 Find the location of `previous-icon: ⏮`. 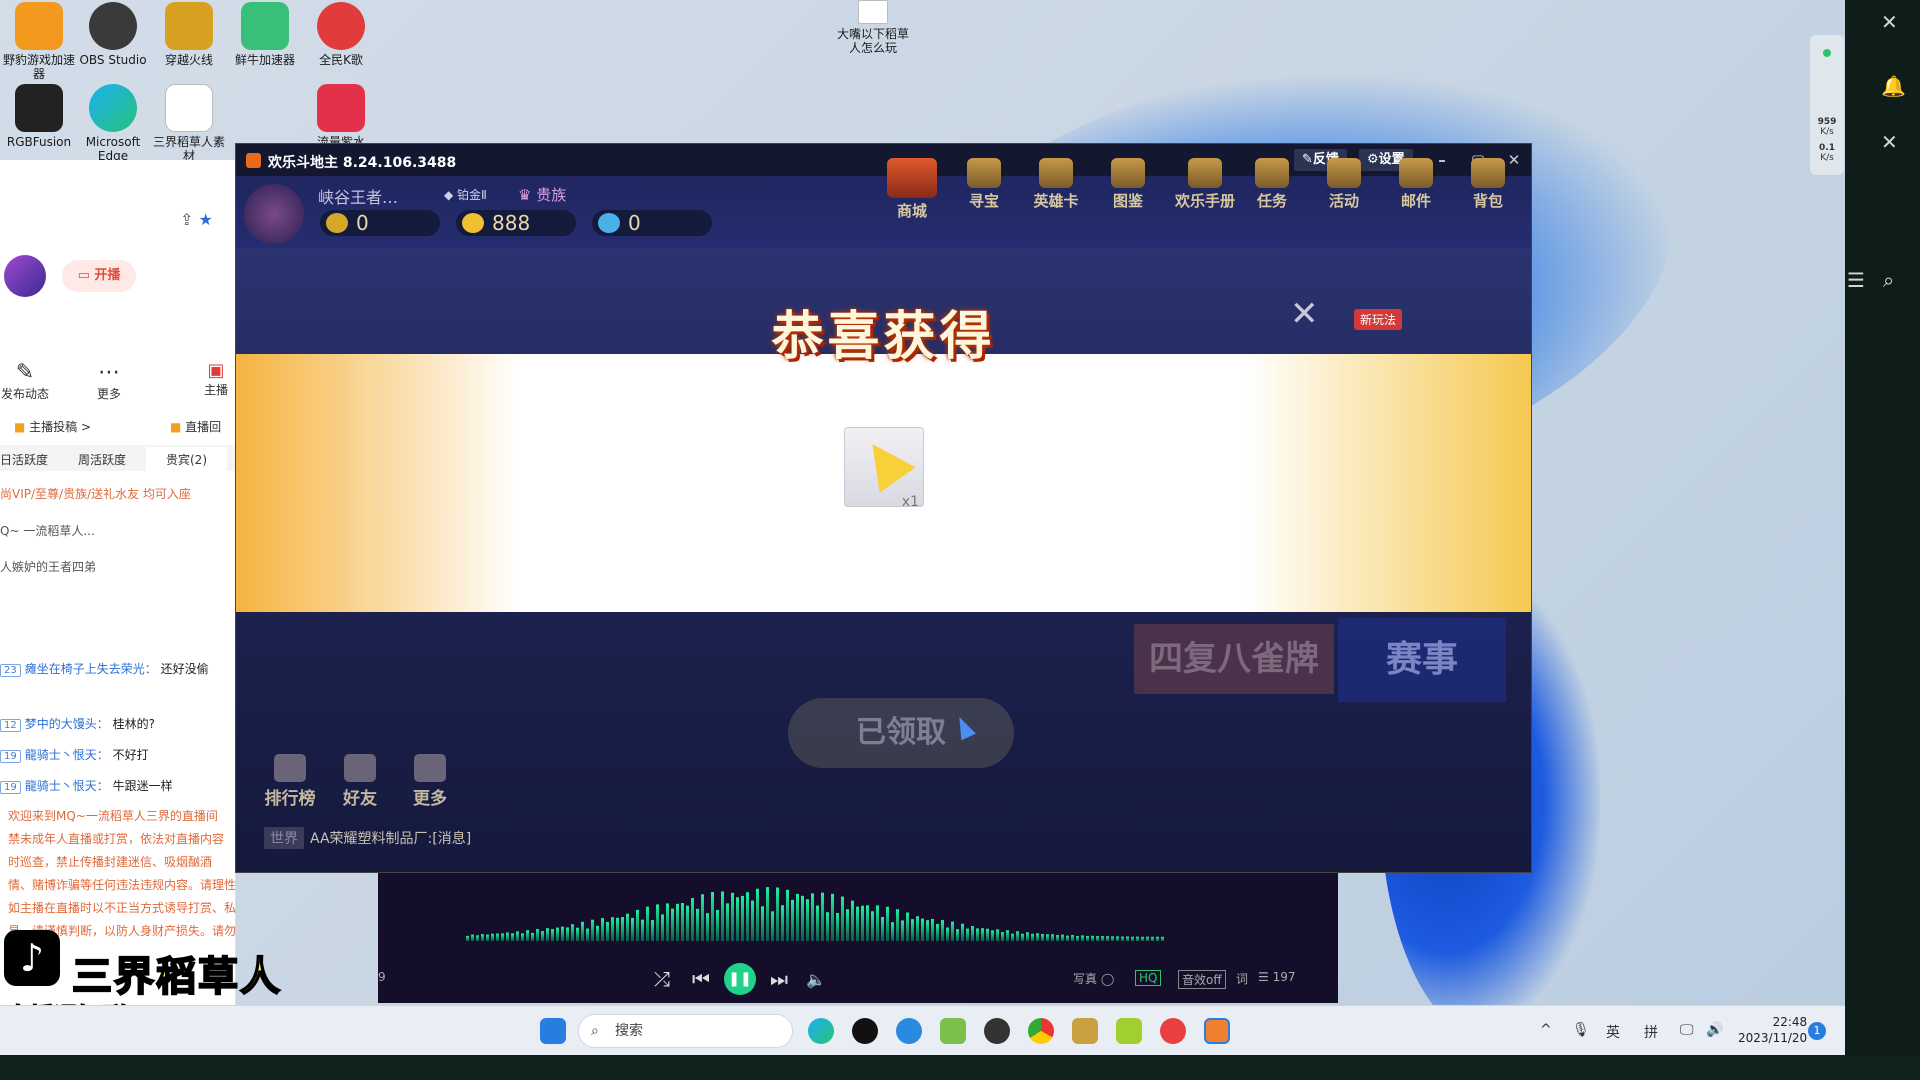

previous-icon: ⏮ is located at coordinates (701, 979).